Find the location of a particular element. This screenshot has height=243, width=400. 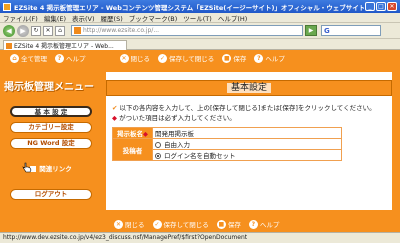

menu-file: ファイル(F) is located at coordinates (20, 18).